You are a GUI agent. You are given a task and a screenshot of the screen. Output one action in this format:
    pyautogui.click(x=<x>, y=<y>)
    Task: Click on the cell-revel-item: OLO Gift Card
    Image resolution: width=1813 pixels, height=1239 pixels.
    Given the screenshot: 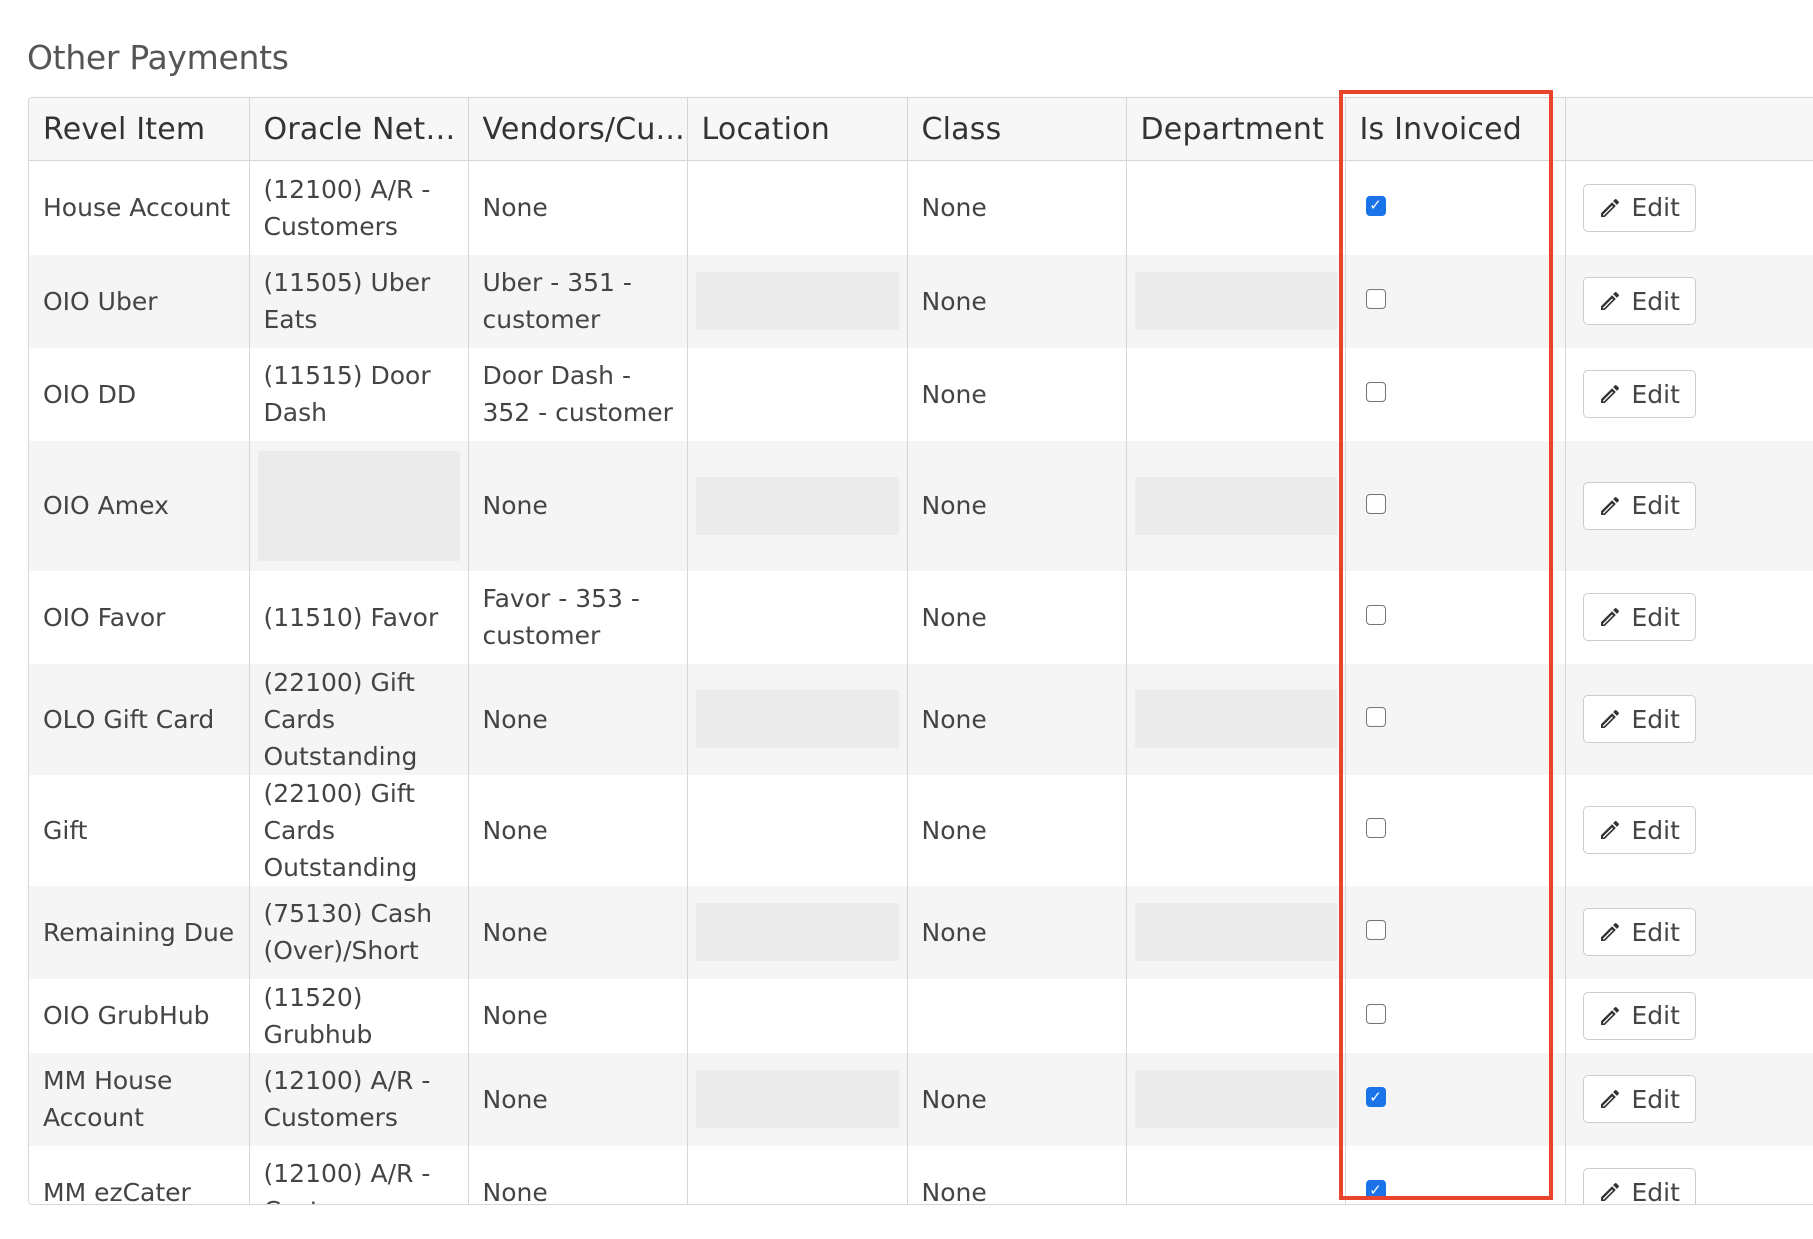 What is the action you would take?
    pyautogui.click(x=139, y=719)
    